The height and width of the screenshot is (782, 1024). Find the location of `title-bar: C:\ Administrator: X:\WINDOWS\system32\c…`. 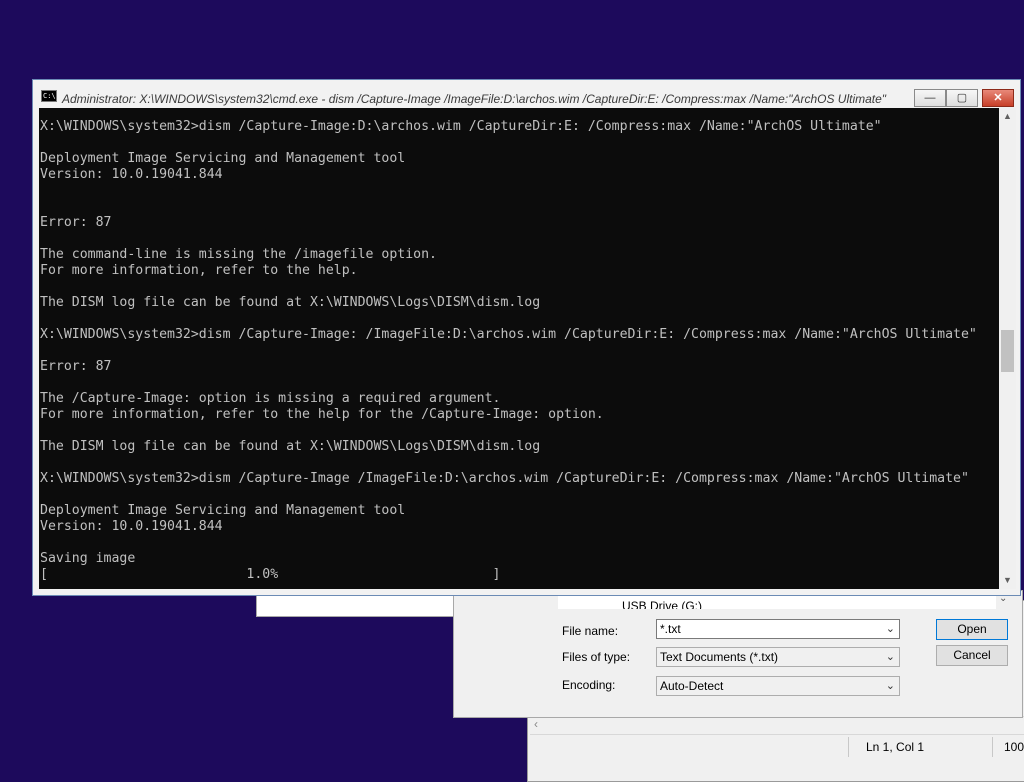

title-bar: C:\ Administrator: X:\WINDOWS\system32\c… is located at coordinates (526, 94).